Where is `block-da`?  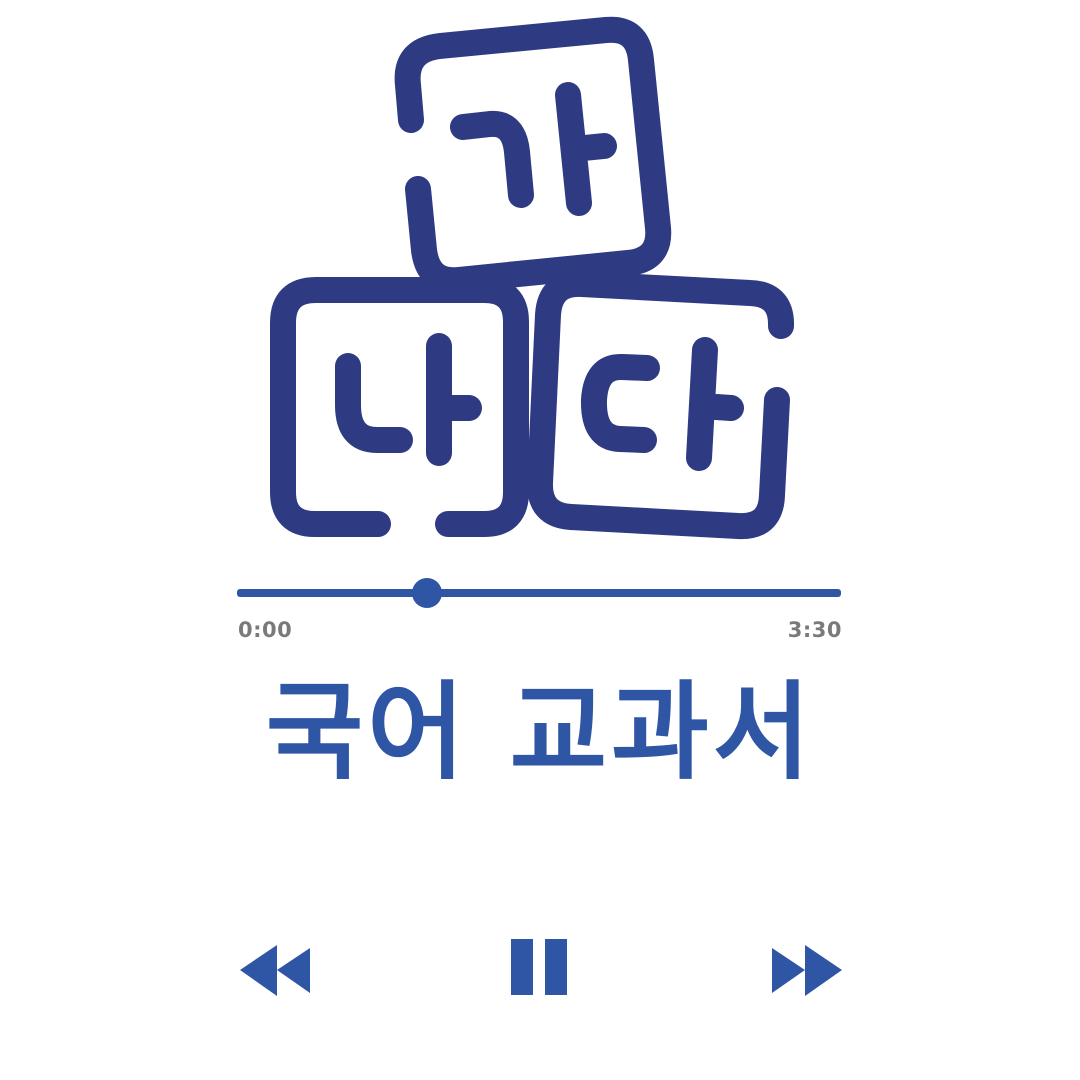
block-da is located at coordinates (660, 405).